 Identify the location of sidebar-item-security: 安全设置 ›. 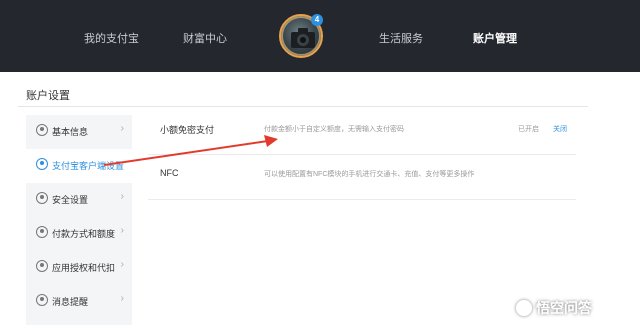
(79, 200).